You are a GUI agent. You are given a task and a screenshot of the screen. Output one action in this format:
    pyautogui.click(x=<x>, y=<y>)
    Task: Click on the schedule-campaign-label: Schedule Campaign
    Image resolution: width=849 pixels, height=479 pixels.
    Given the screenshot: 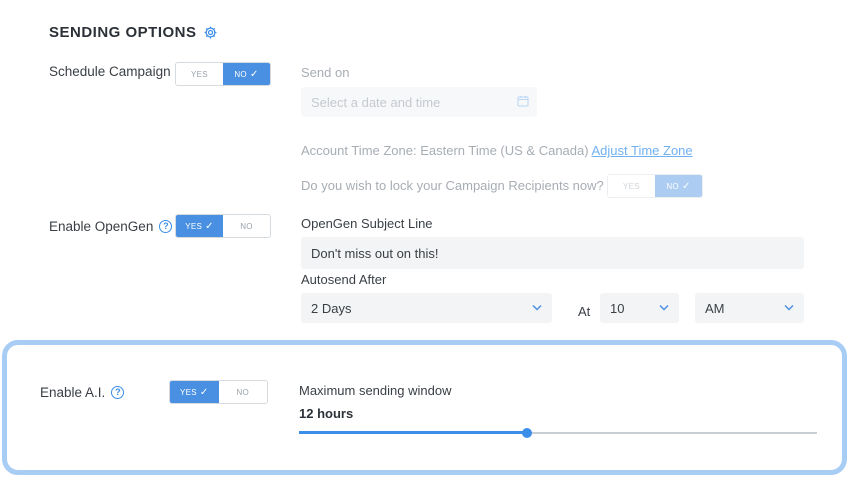 What is the action you would take?
    pyautogui.click(x=110, y=71)
    